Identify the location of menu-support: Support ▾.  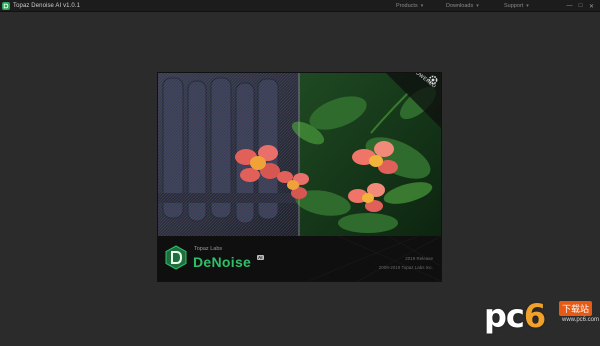
(516, 6).